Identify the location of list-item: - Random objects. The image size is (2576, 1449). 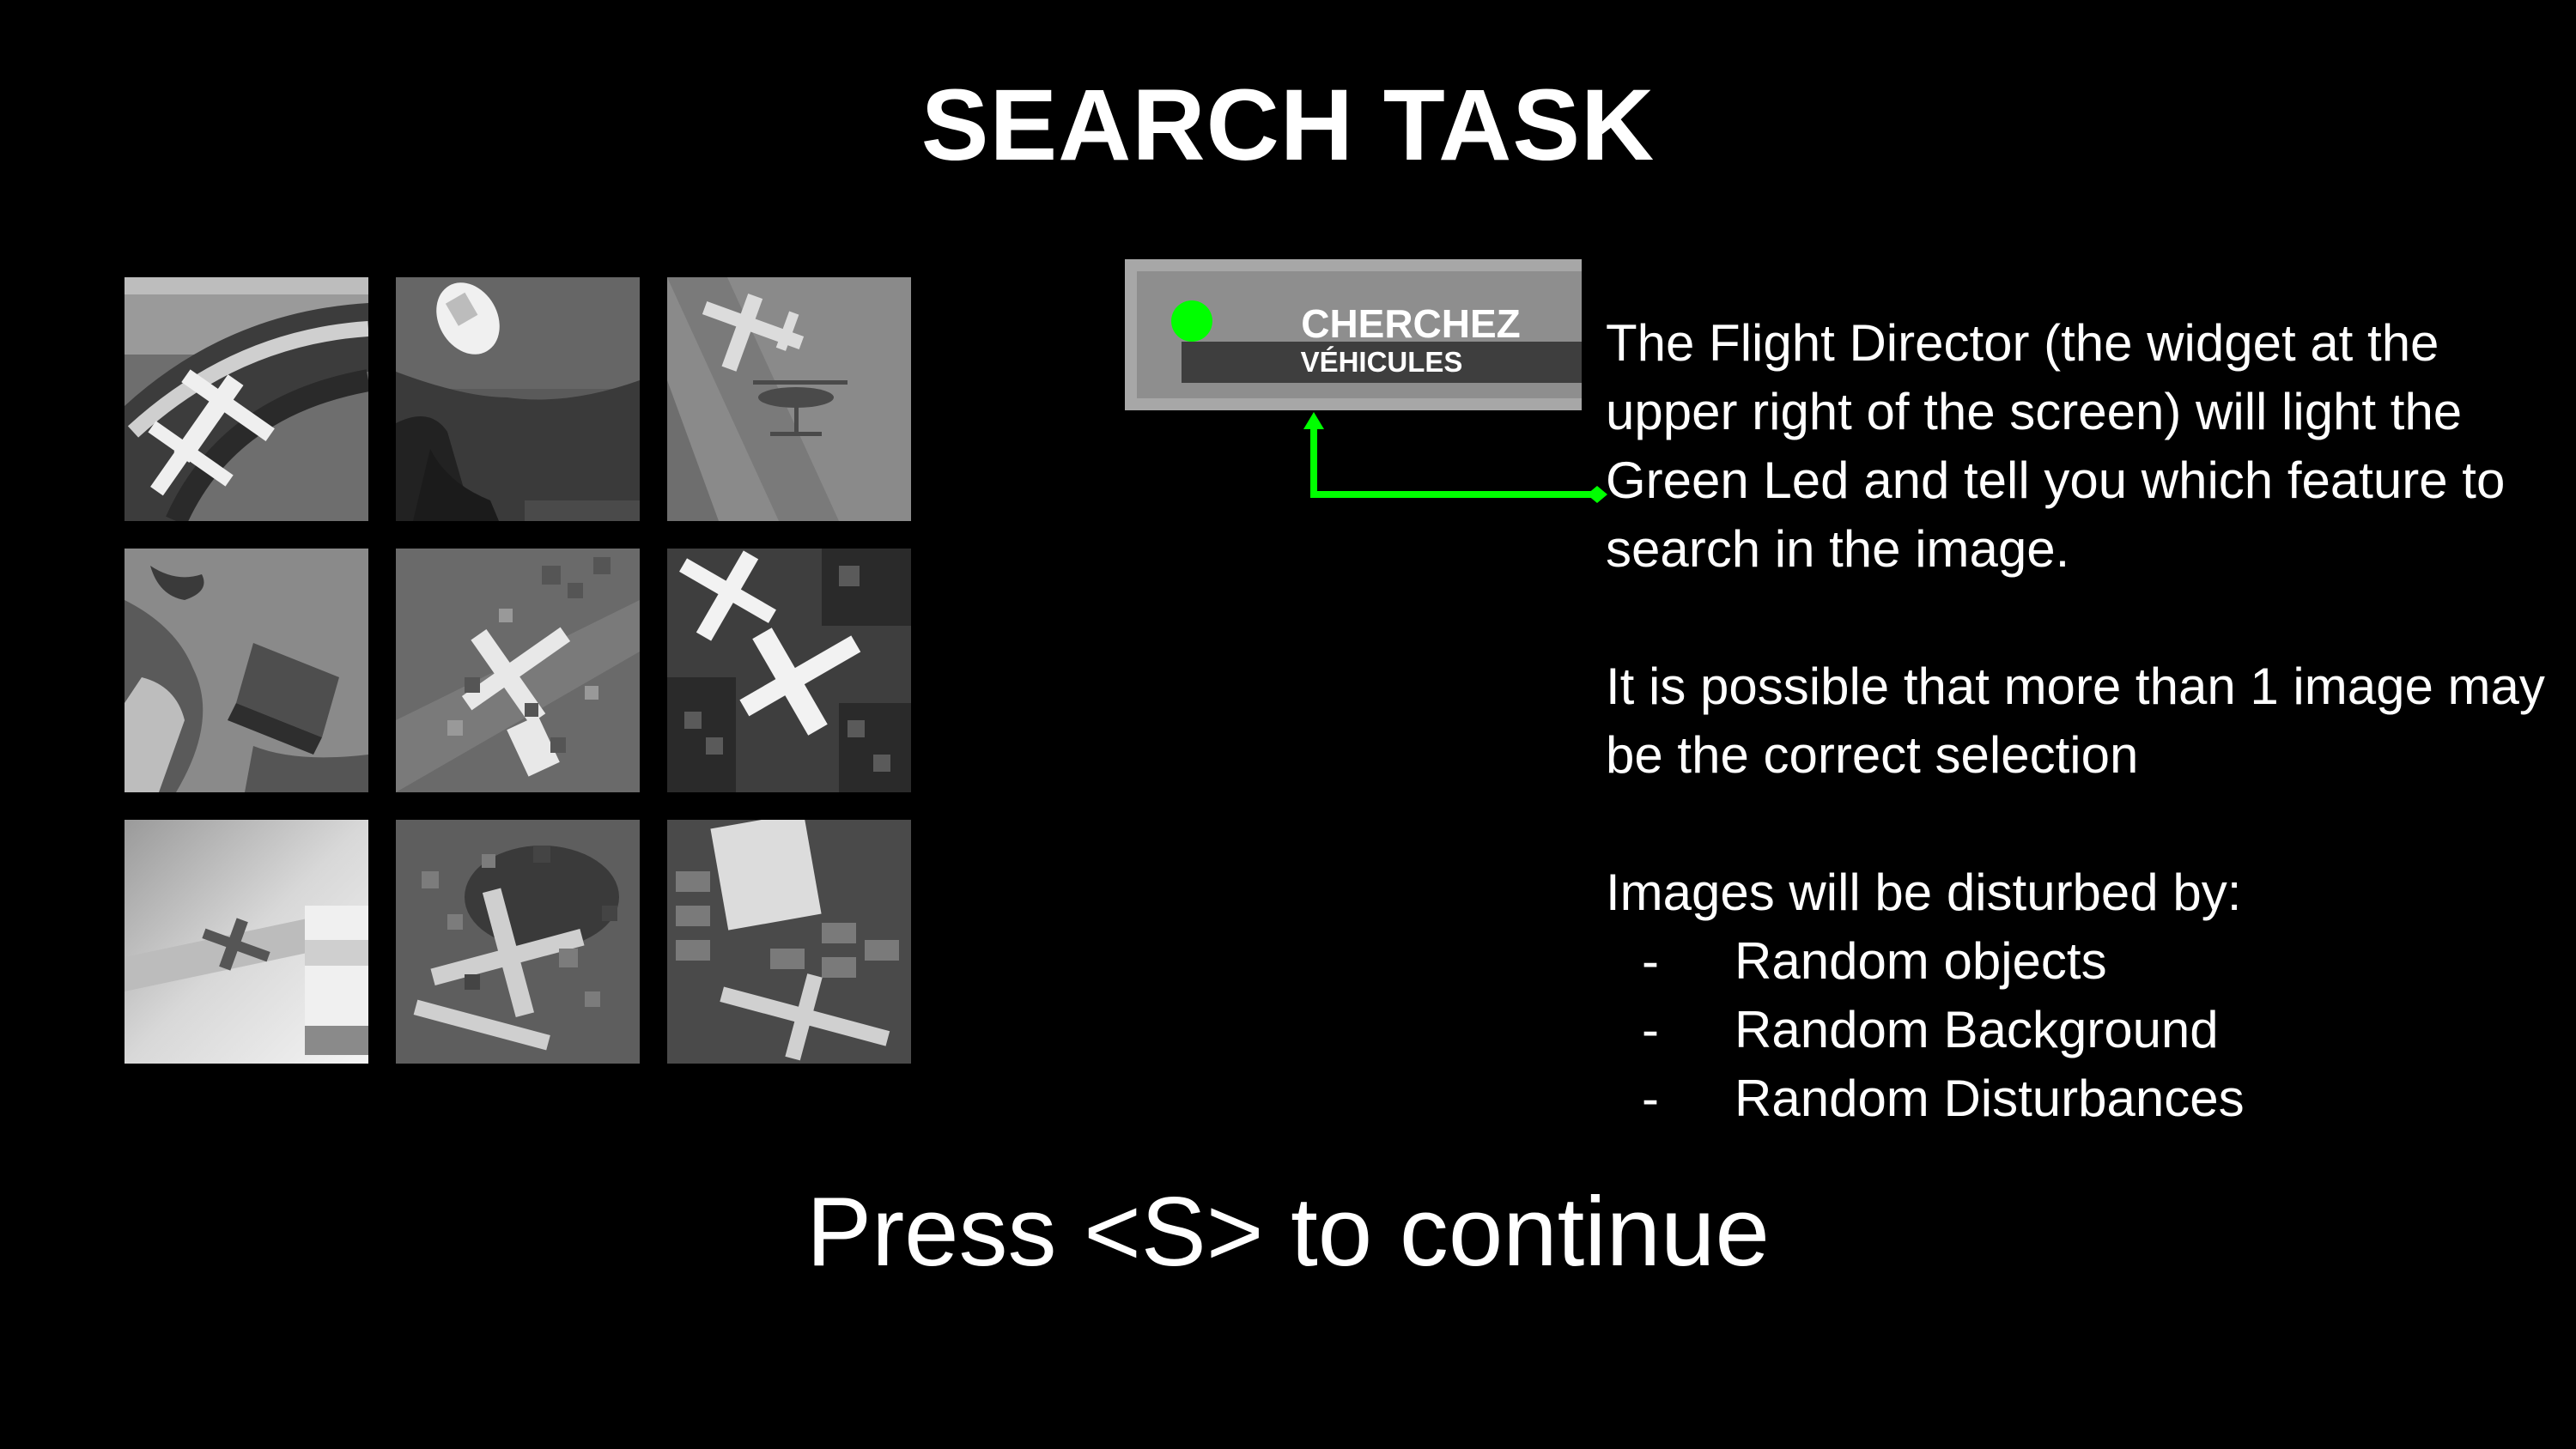
(2078, 961).